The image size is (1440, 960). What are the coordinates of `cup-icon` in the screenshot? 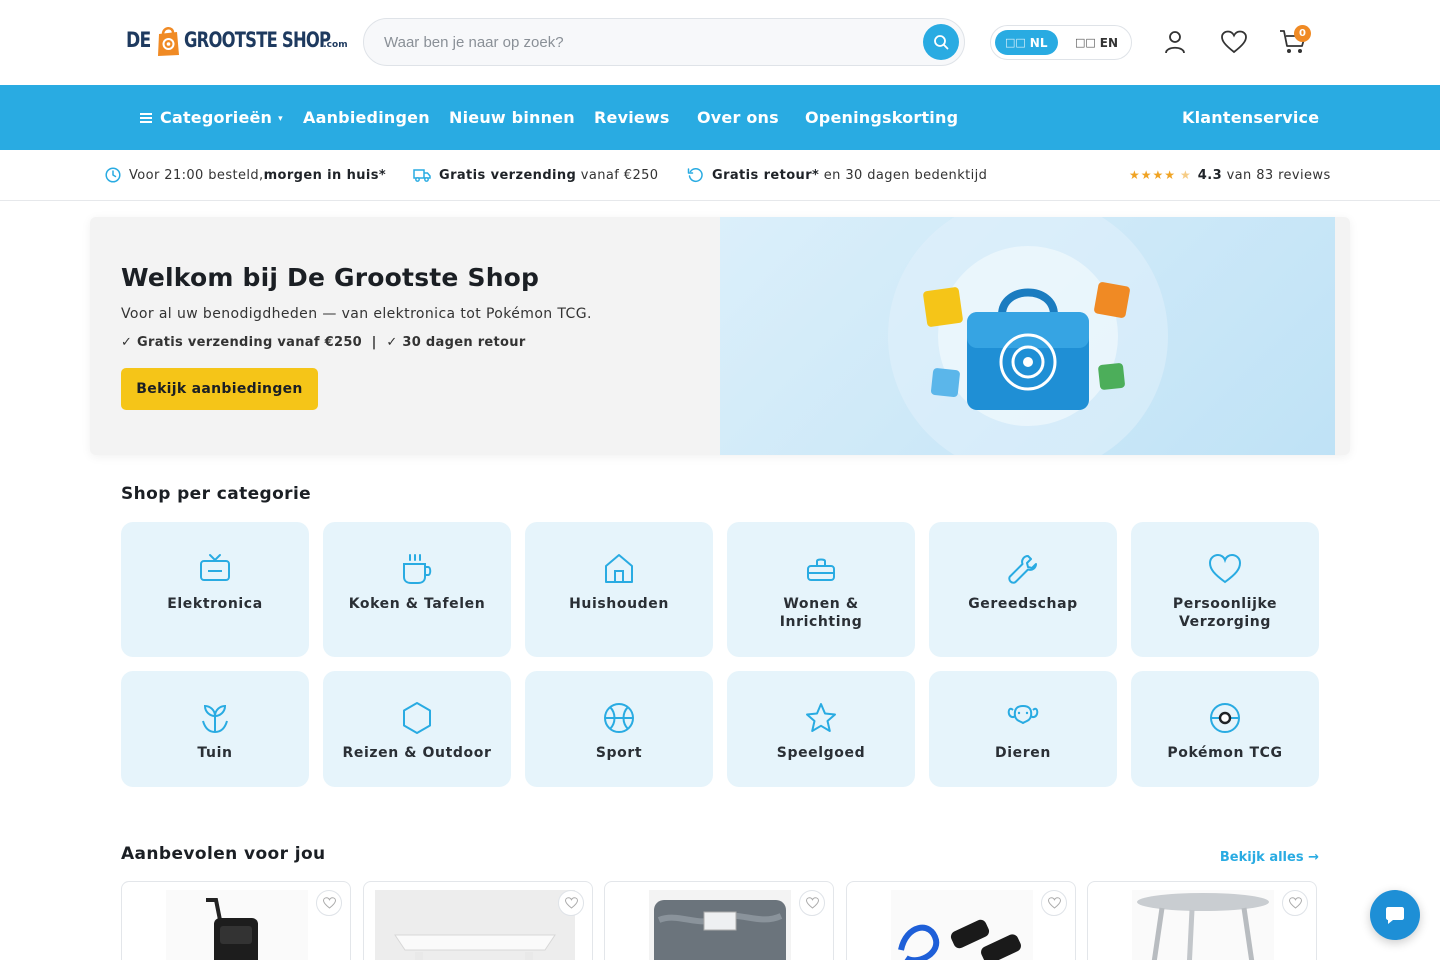 It's located at (417, 569).